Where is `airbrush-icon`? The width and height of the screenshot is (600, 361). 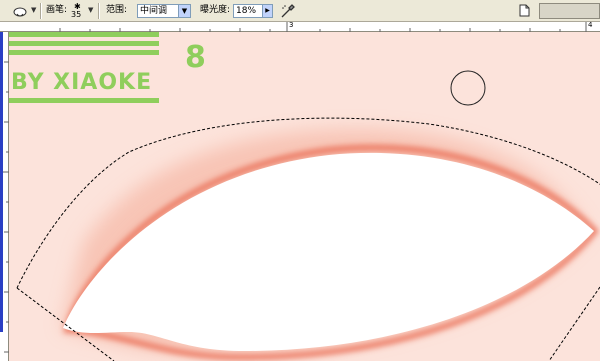
airbrush-icon is located at coordinates (288, 11).